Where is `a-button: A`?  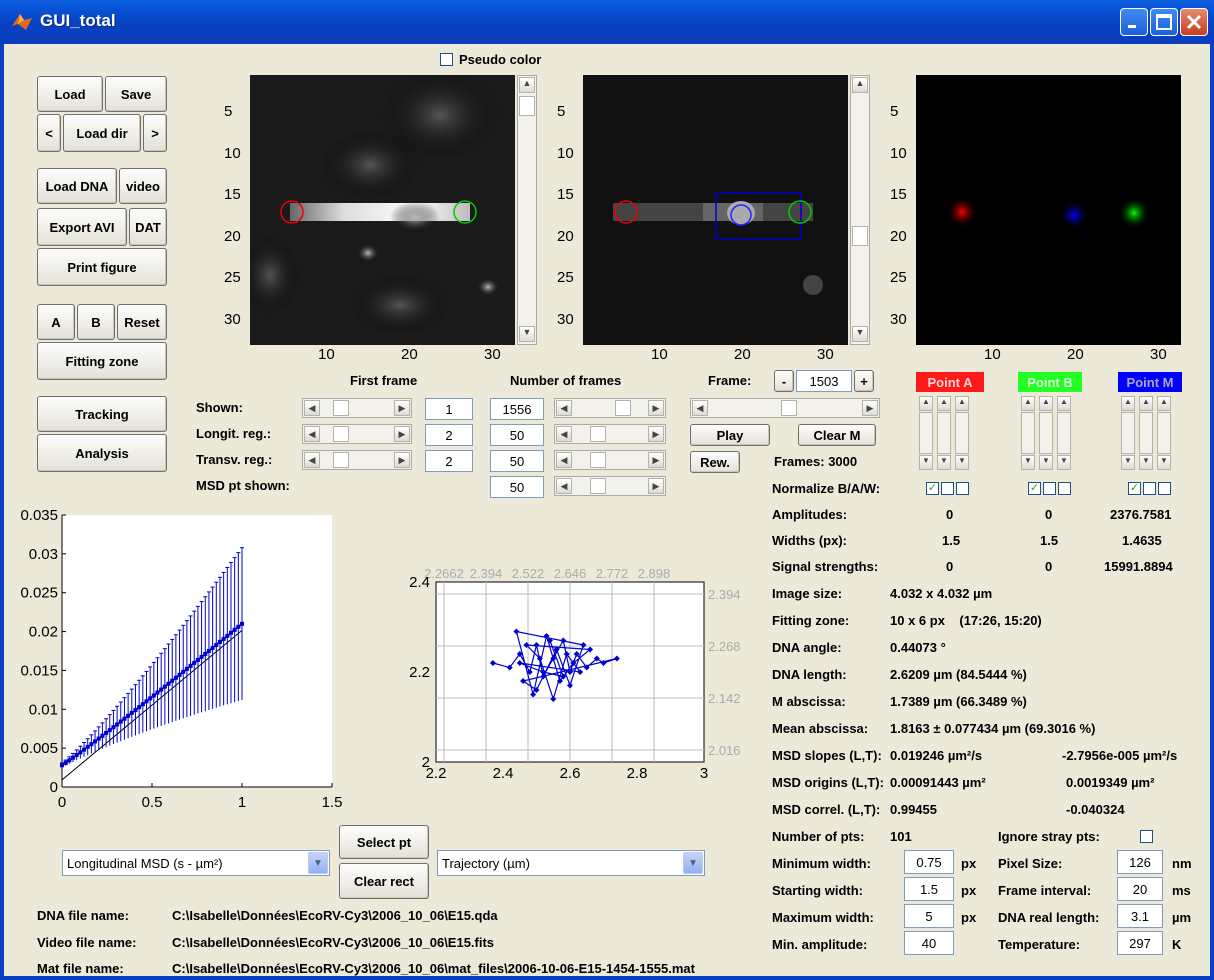 a-button: A is located at coordinates (56, 322).